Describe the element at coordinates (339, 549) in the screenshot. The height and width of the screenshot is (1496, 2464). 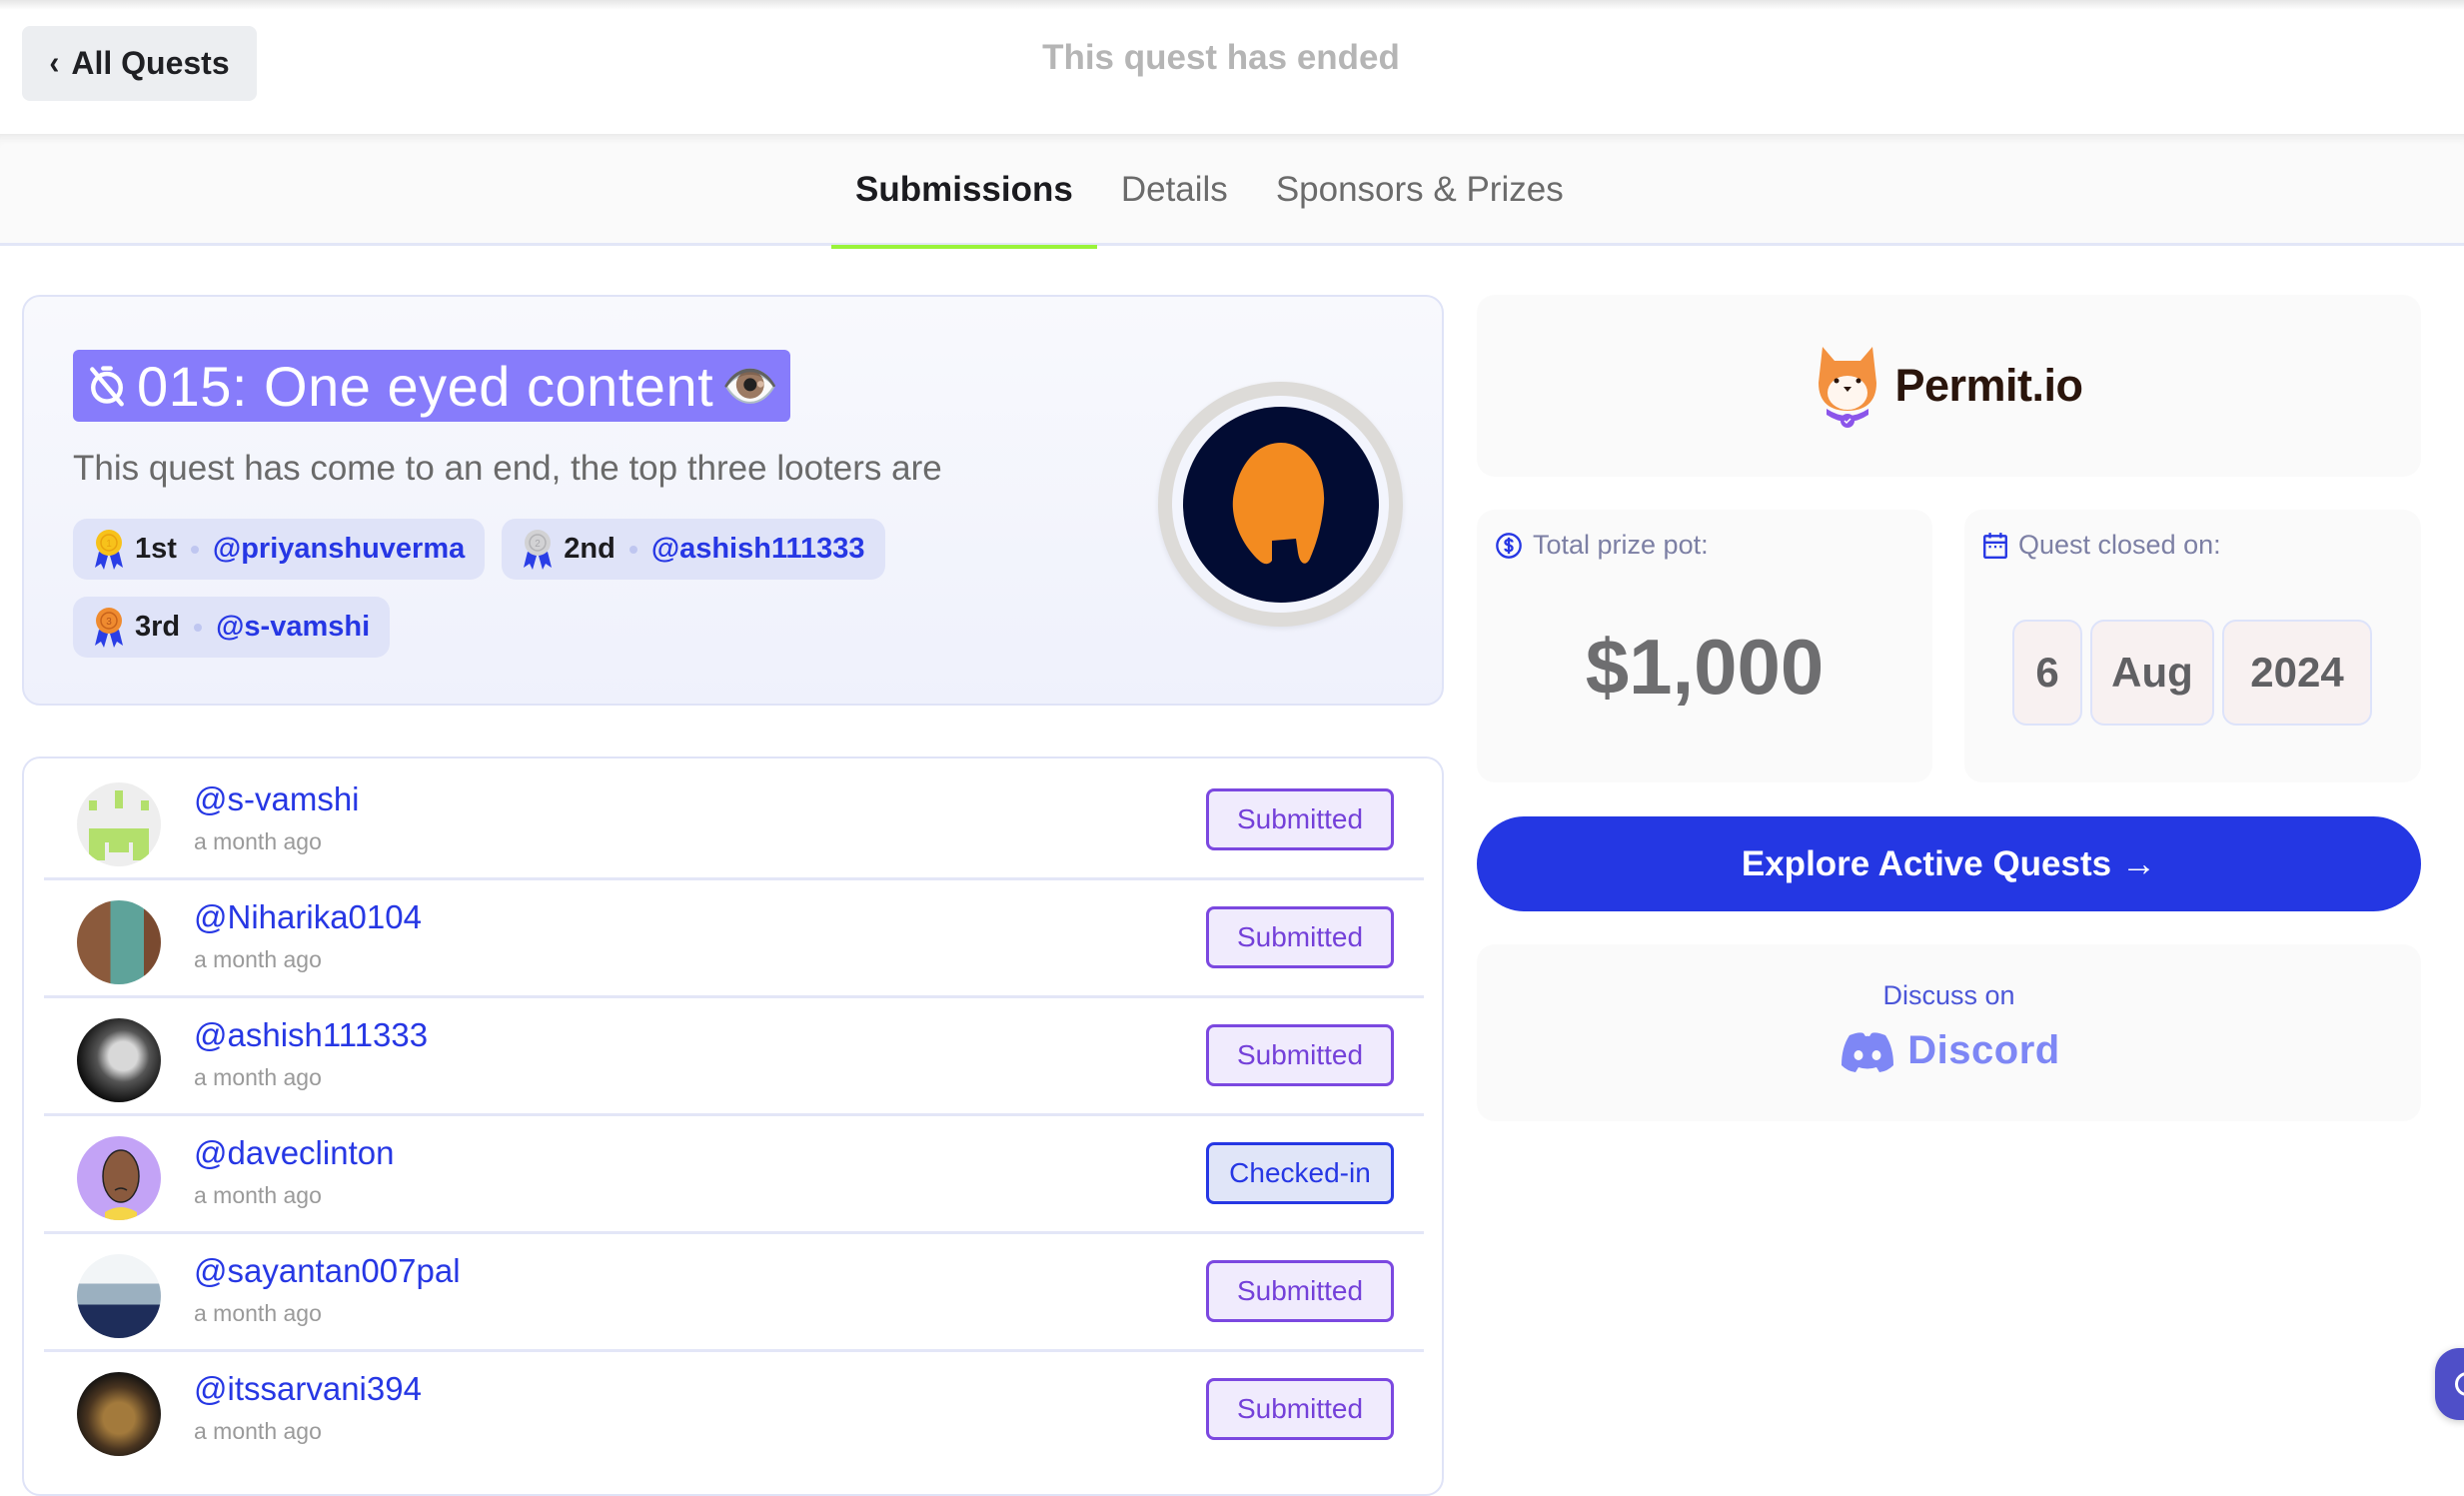
I see `winner-username-link: @priyanshuverma` at that location.